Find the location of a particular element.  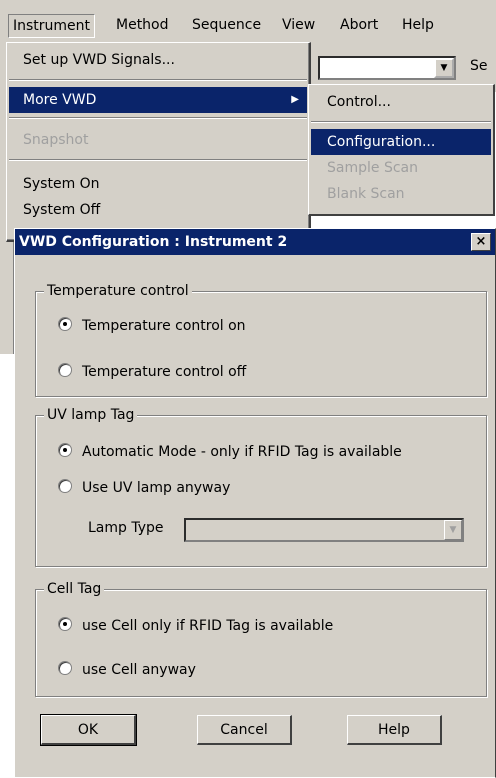

menu-instrument: Instrument is located at coordinates (52, 26).